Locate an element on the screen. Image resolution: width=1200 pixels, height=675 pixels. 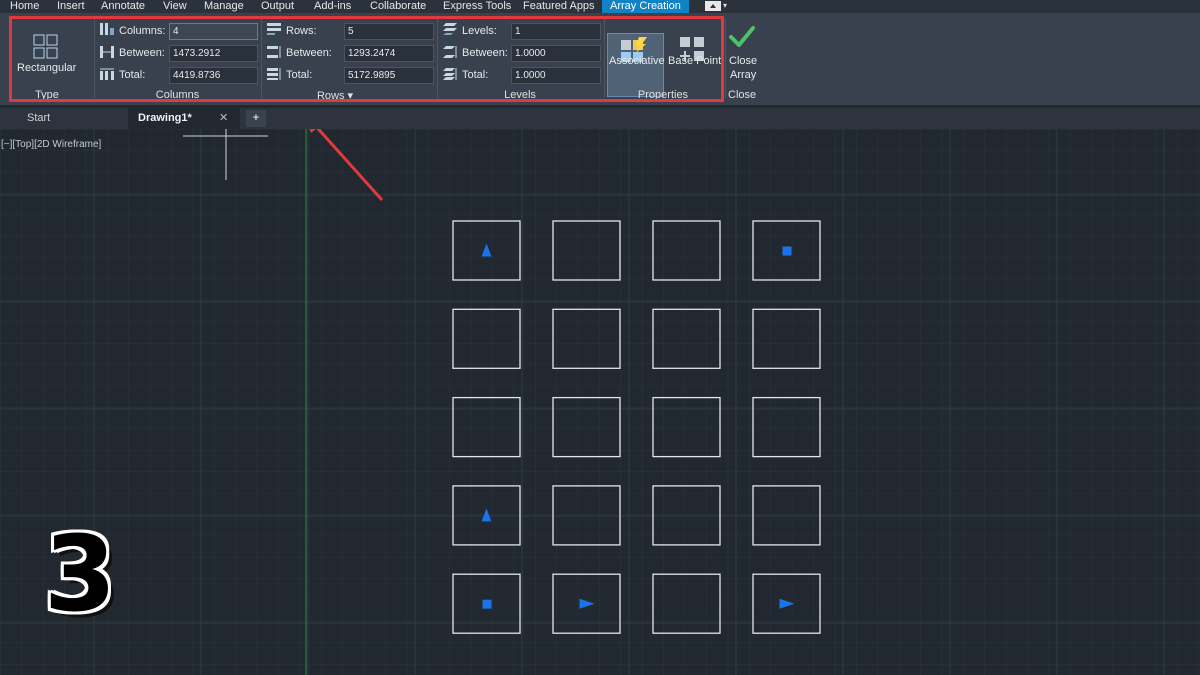
close-panel-title: Close is located at coordinates (742, 95).